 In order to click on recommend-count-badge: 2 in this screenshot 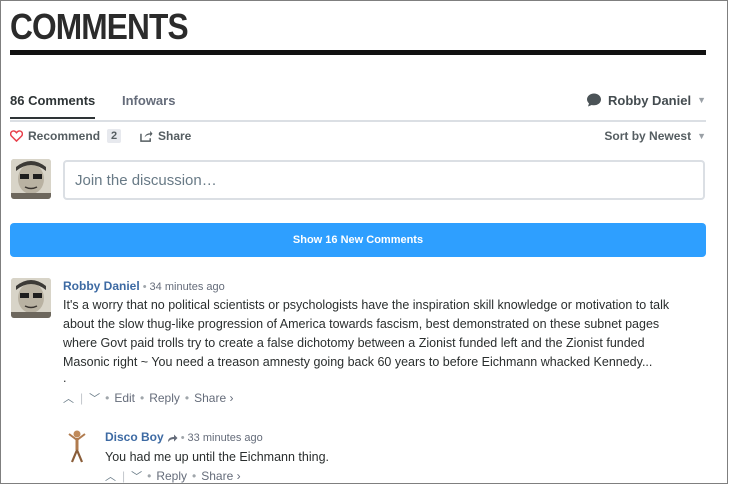, I will do `click(114, 136)`.